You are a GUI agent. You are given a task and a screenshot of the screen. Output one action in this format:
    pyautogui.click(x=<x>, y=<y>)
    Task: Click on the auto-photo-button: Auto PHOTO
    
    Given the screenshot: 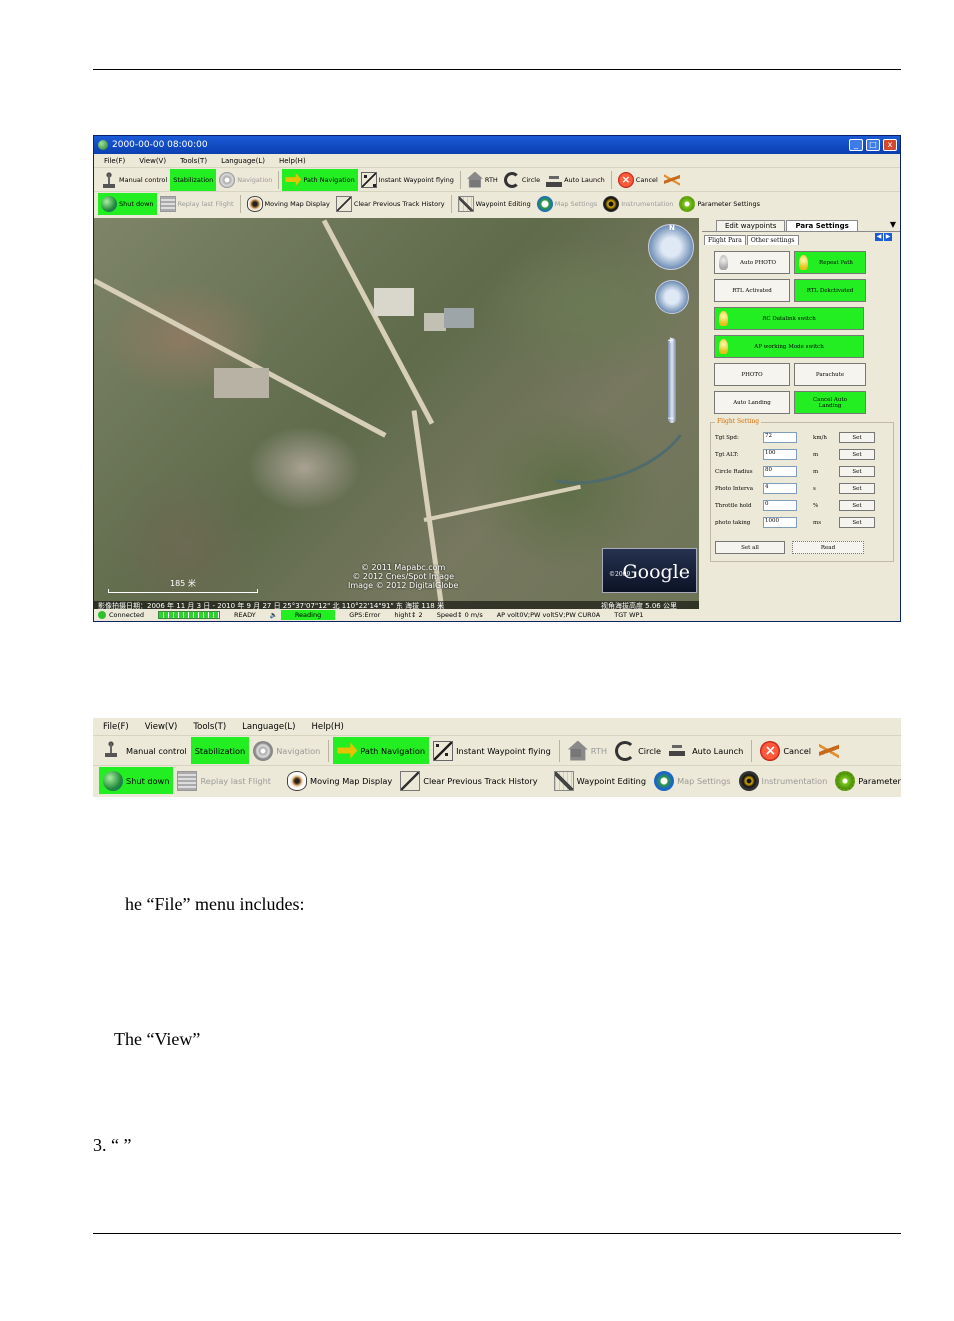 What is the action you would take?
    pyautogui.click(x=752, y=262)
    